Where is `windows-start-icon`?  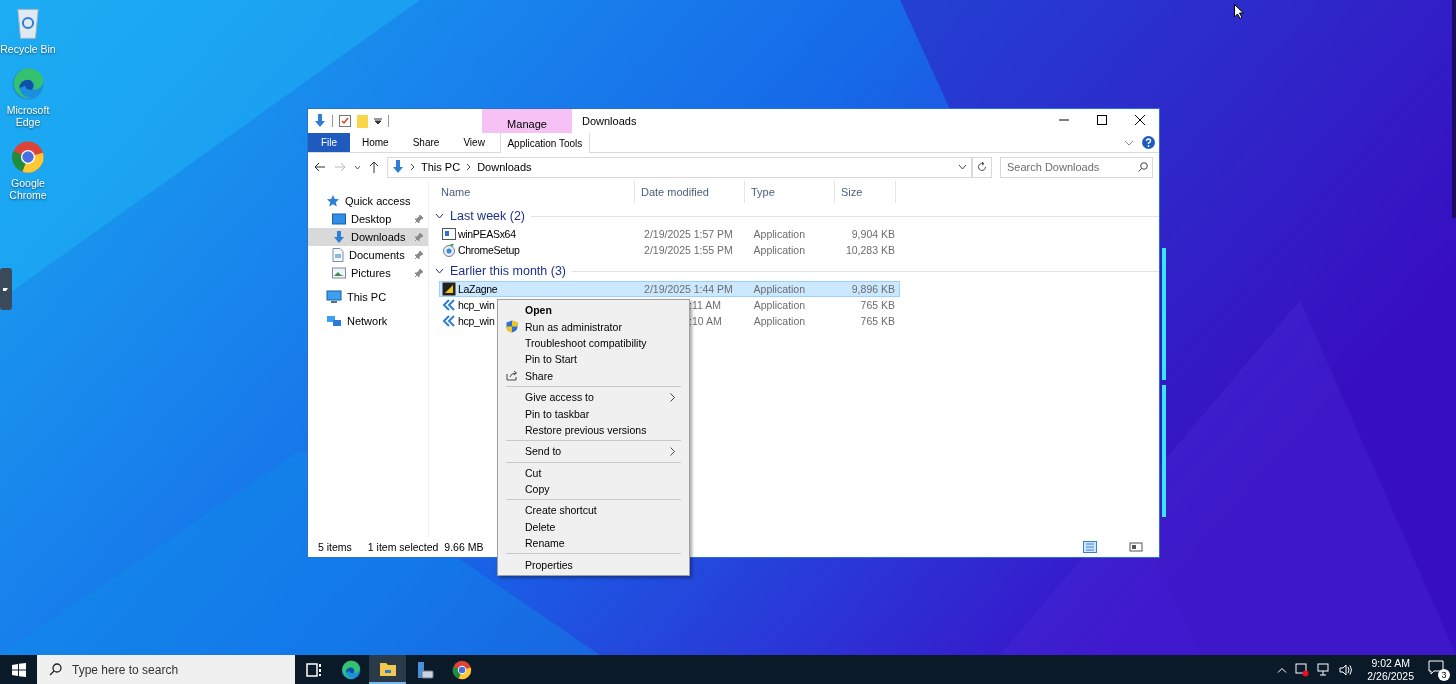 windows-start-icon is located at coordinates (18, 669).